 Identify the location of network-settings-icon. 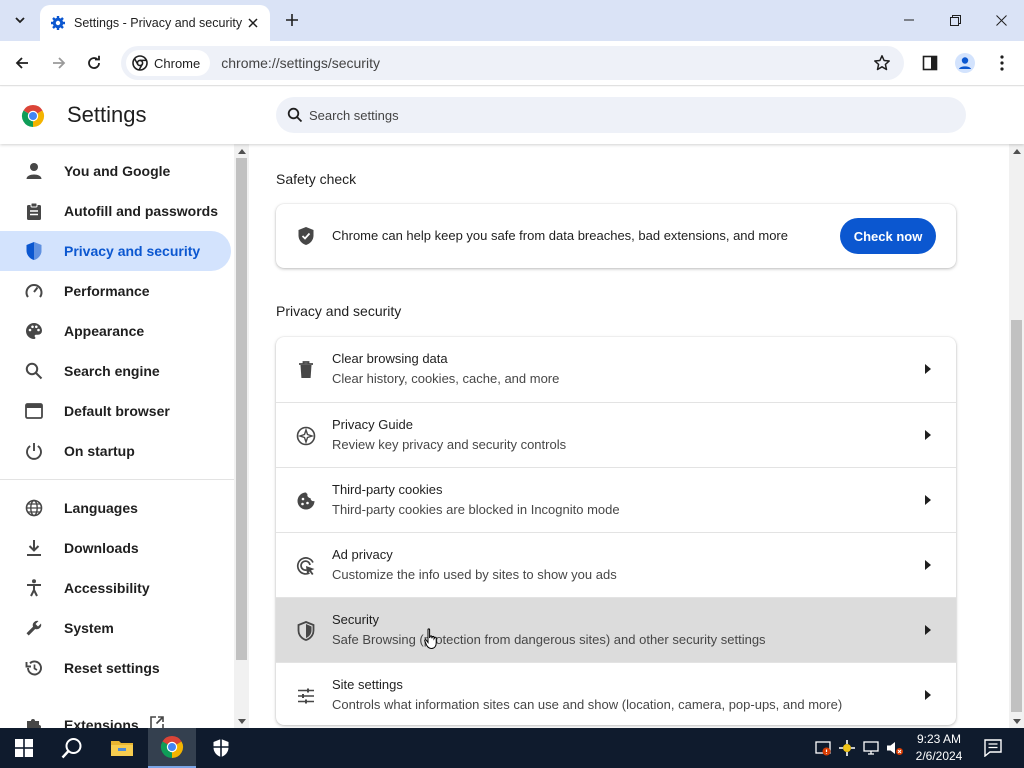
(847, 748).